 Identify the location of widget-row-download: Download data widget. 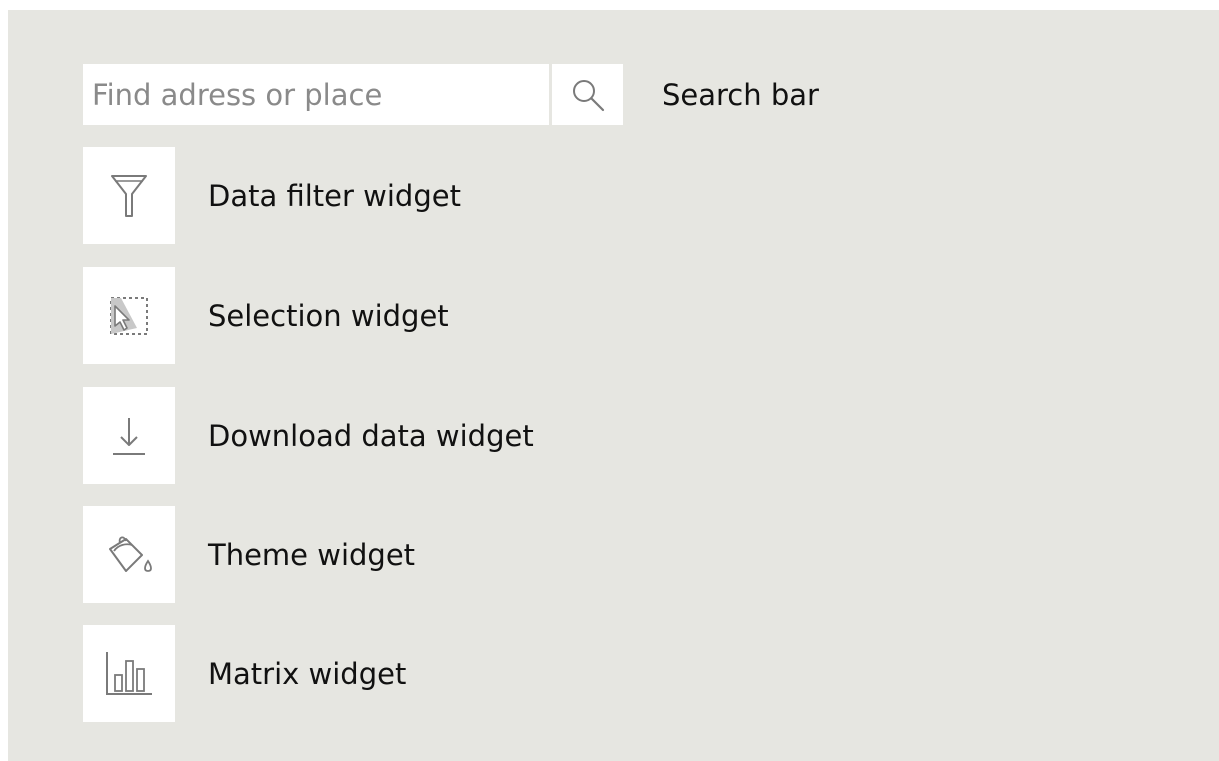
(308, 435).